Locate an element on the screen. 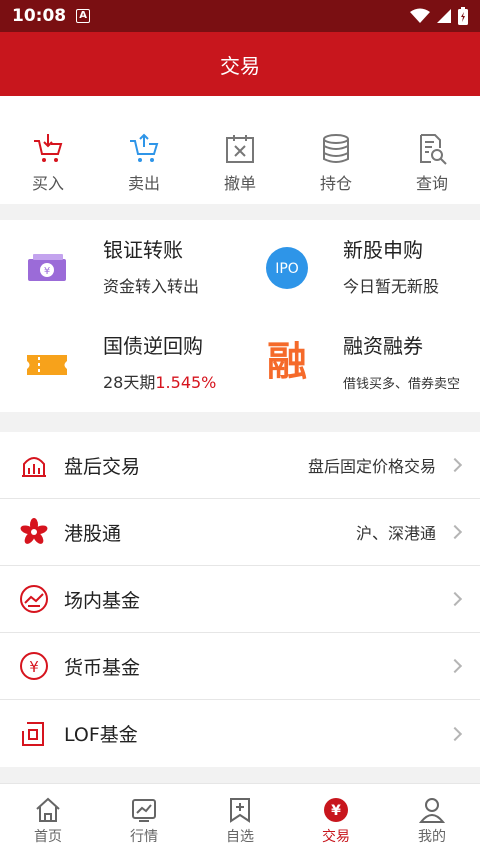 The width and height of the screenshot is (480, 853). page-title-bar: 交易 is located at coordinates (240, 64).